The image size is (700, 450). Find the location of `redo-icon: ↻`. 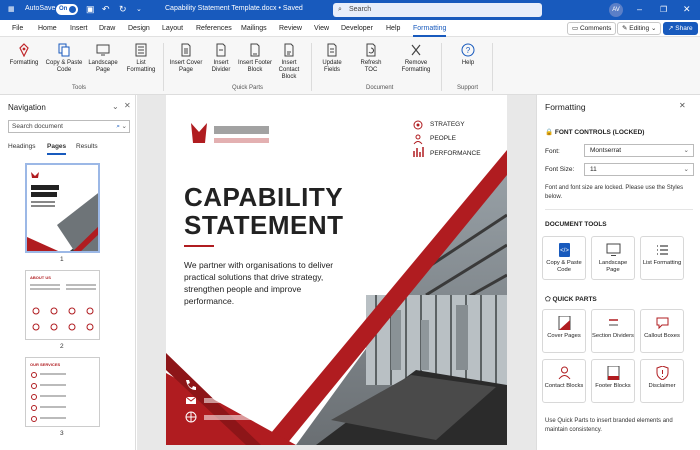

redo-icon: ↻ is located at coordinates (123, 9).